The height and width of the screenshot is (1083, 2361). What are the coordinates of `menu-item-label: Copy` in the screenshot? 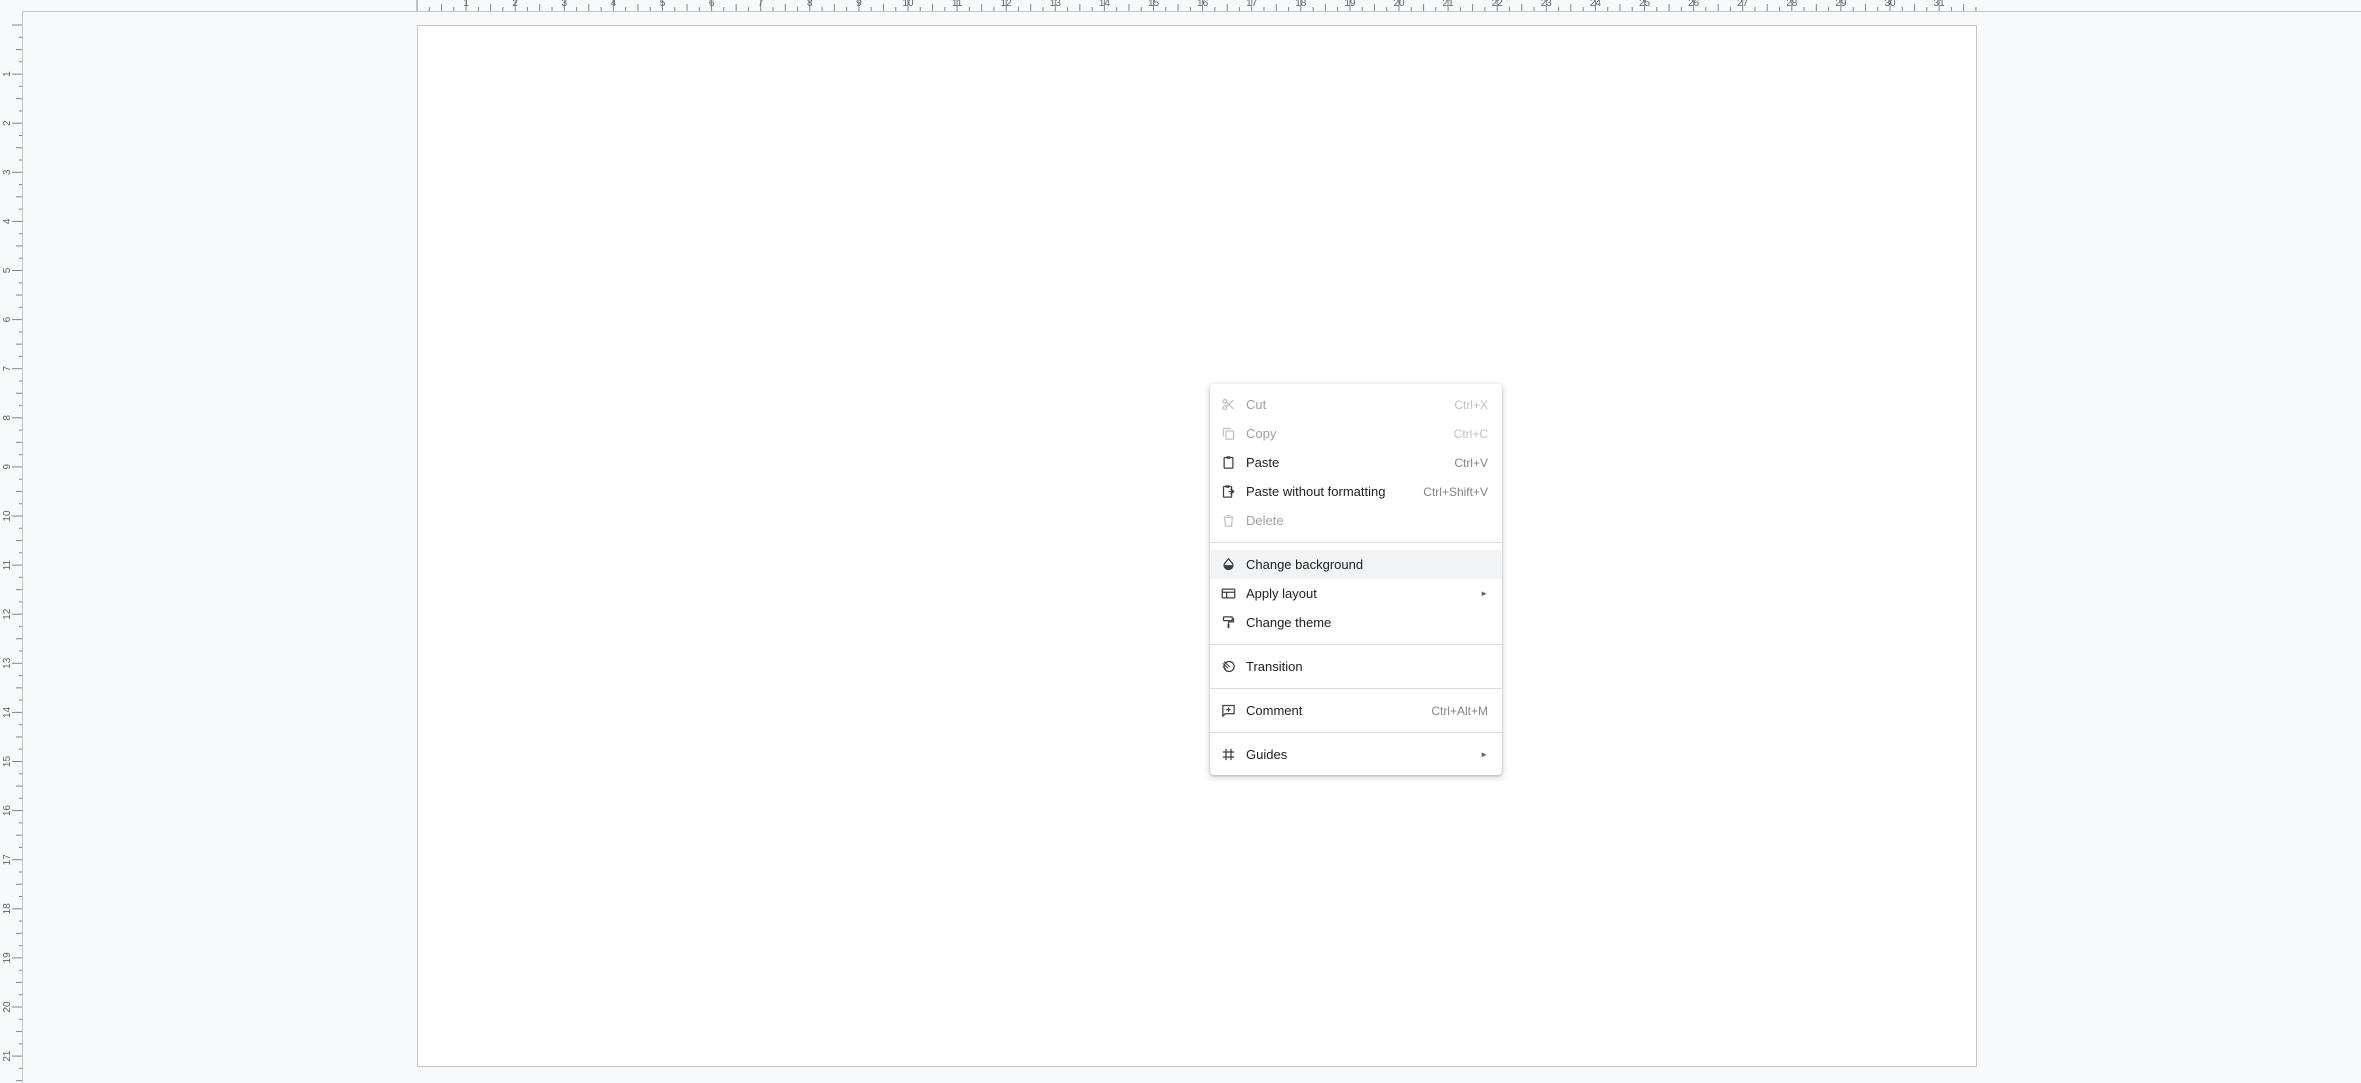 It's located at (1261, 433).